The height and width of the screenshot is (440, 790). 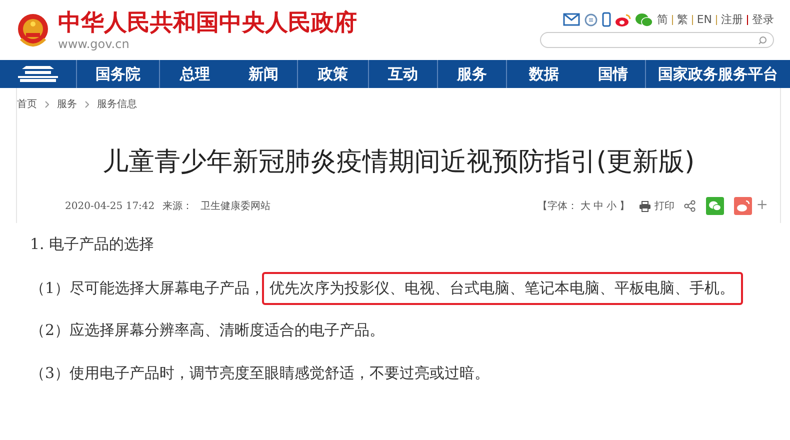 What do you see at coordinates (403, 74) in the screenshot?
I see `nav-link: 互动` at bounding box center [403, 74].